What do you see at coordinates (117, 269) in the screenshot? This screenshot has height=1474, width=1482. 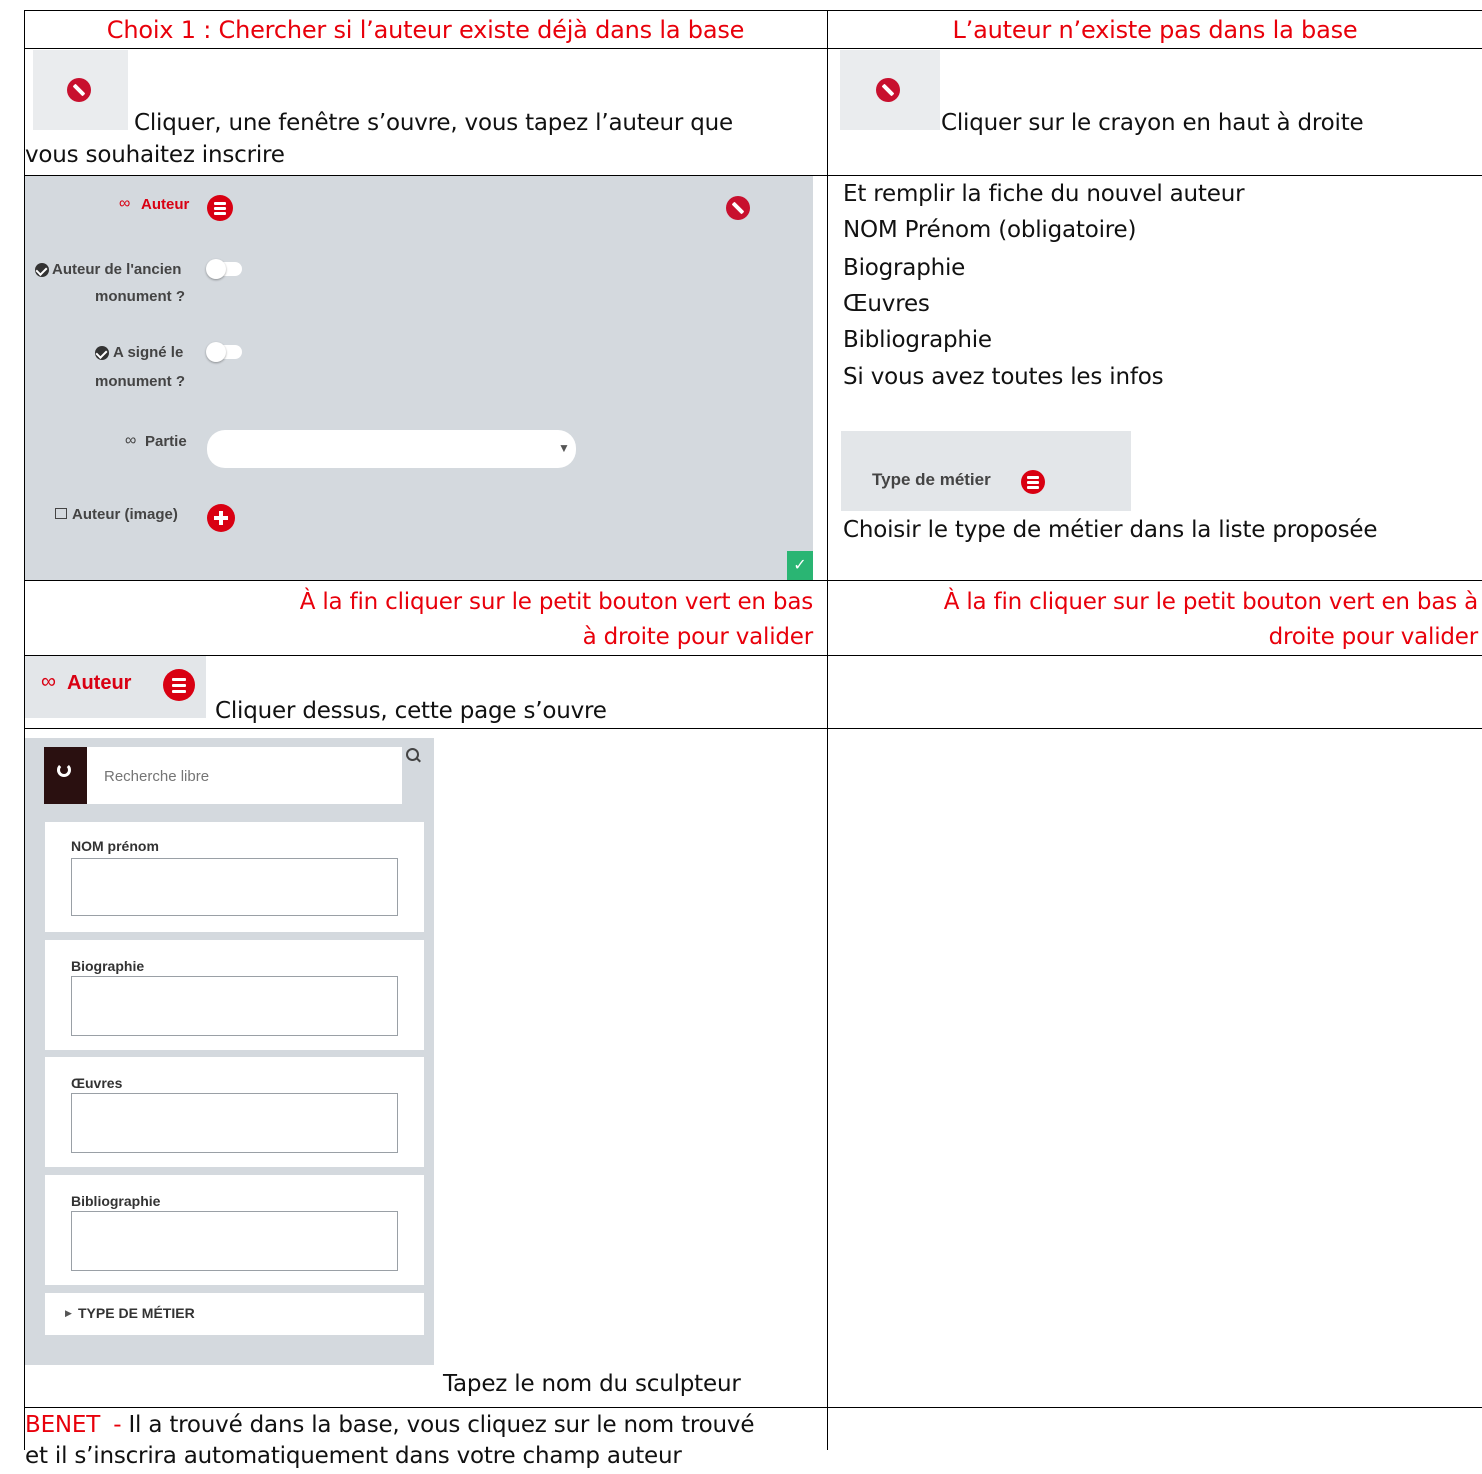 I see `ancien-label-line1: Auteur de l'ancien` at bounding box center [117, 269].